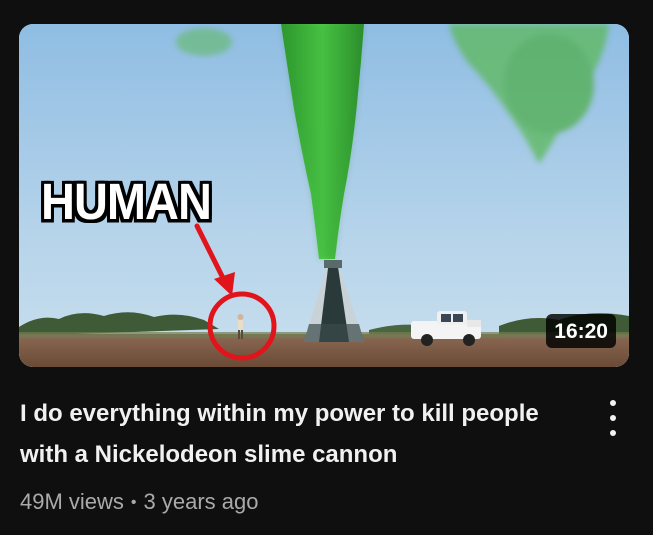 The height and width of the screenshot is (535, 653). Describe the element at coordinates (72, 501) in the screenshot. I see `view-count: 49M views` at that location.